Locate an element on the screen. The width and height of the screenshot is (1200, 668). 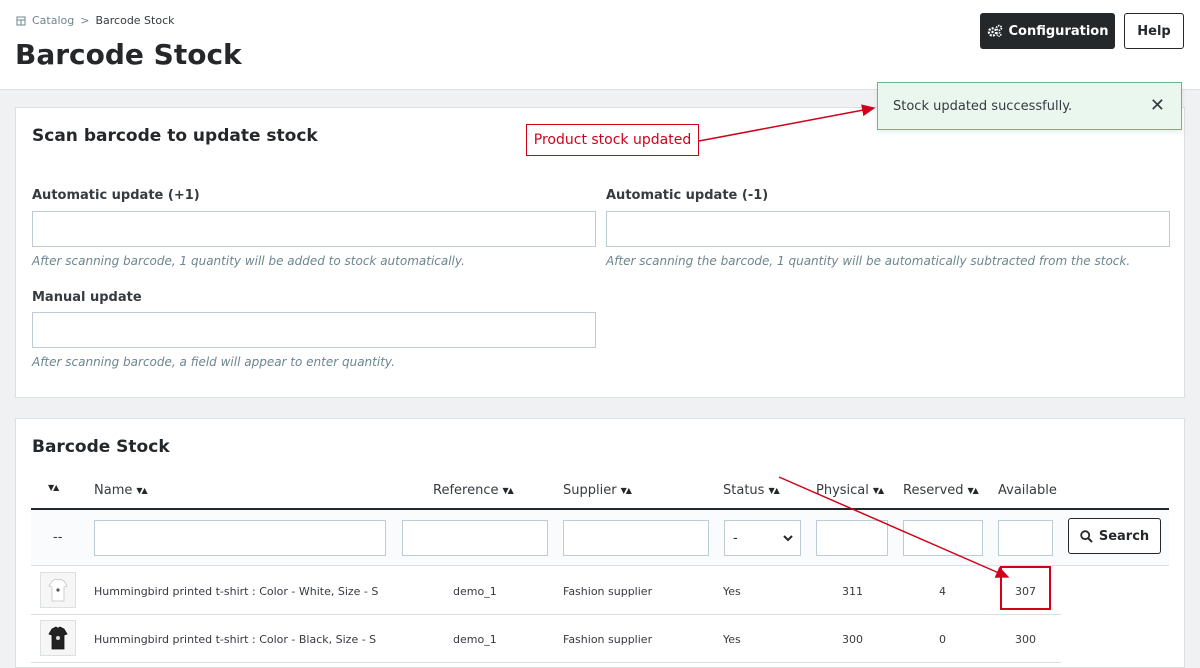
annotation-available-highlight is located at coordinates (1025, 588).